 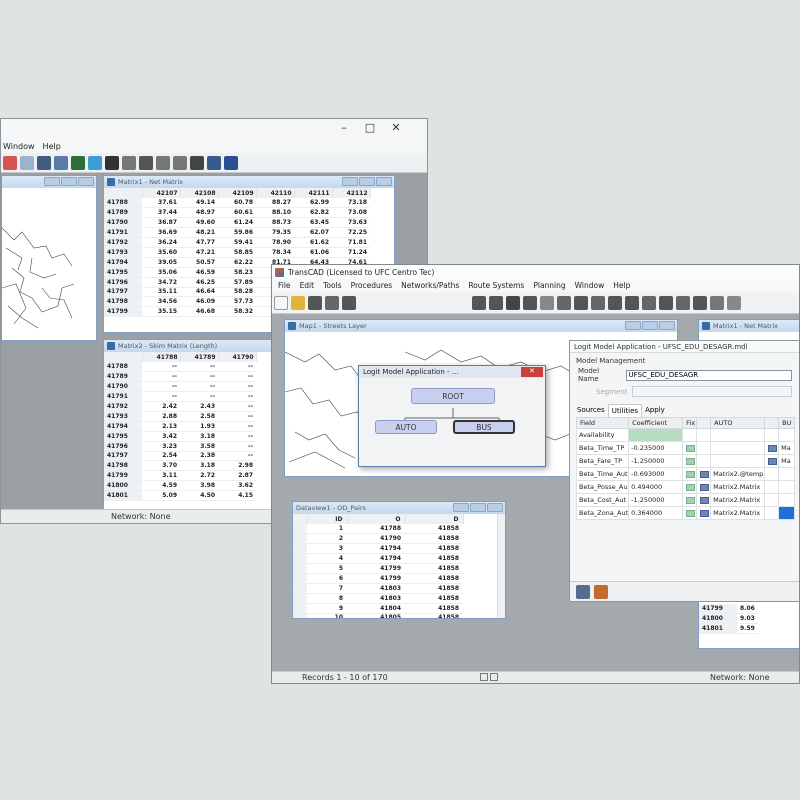 I want to click on table-row: 41791 -- -- --, so click(x=180, y=397).